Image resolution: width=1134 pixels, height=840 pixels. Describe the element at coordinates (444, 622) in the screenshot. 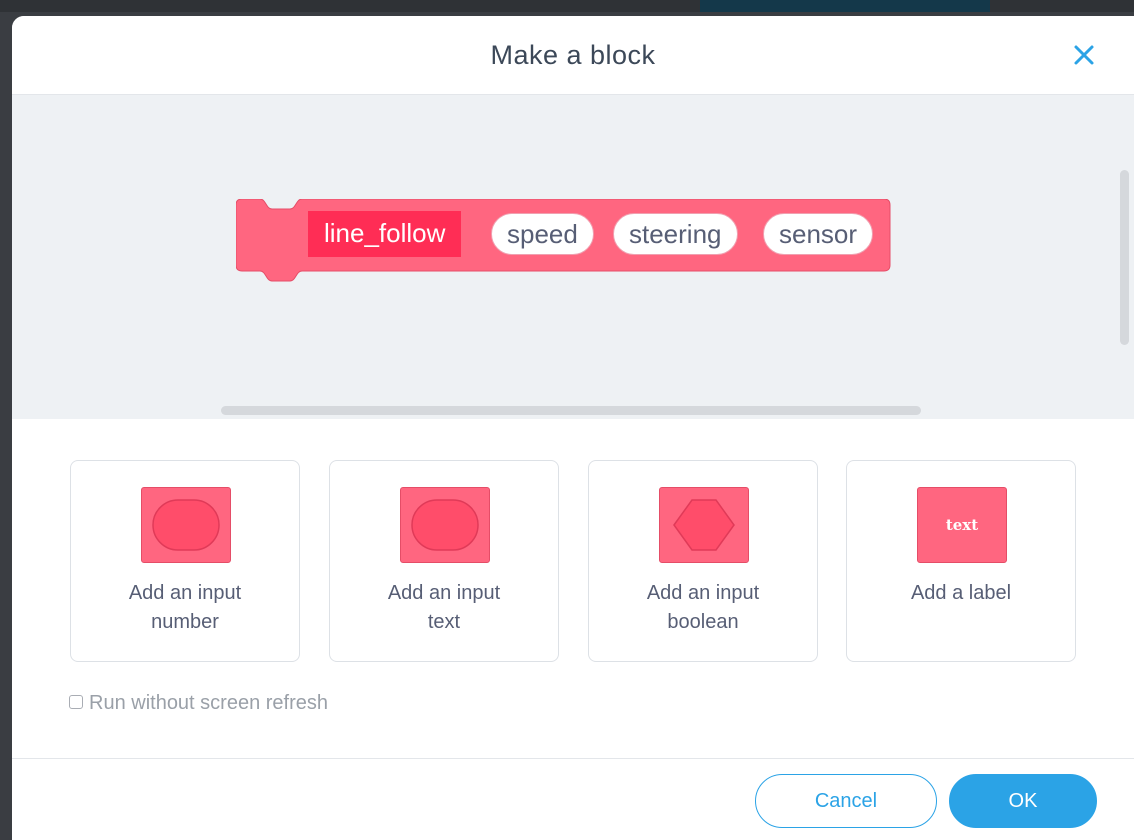

I see `option-label-line2: text` at that location.